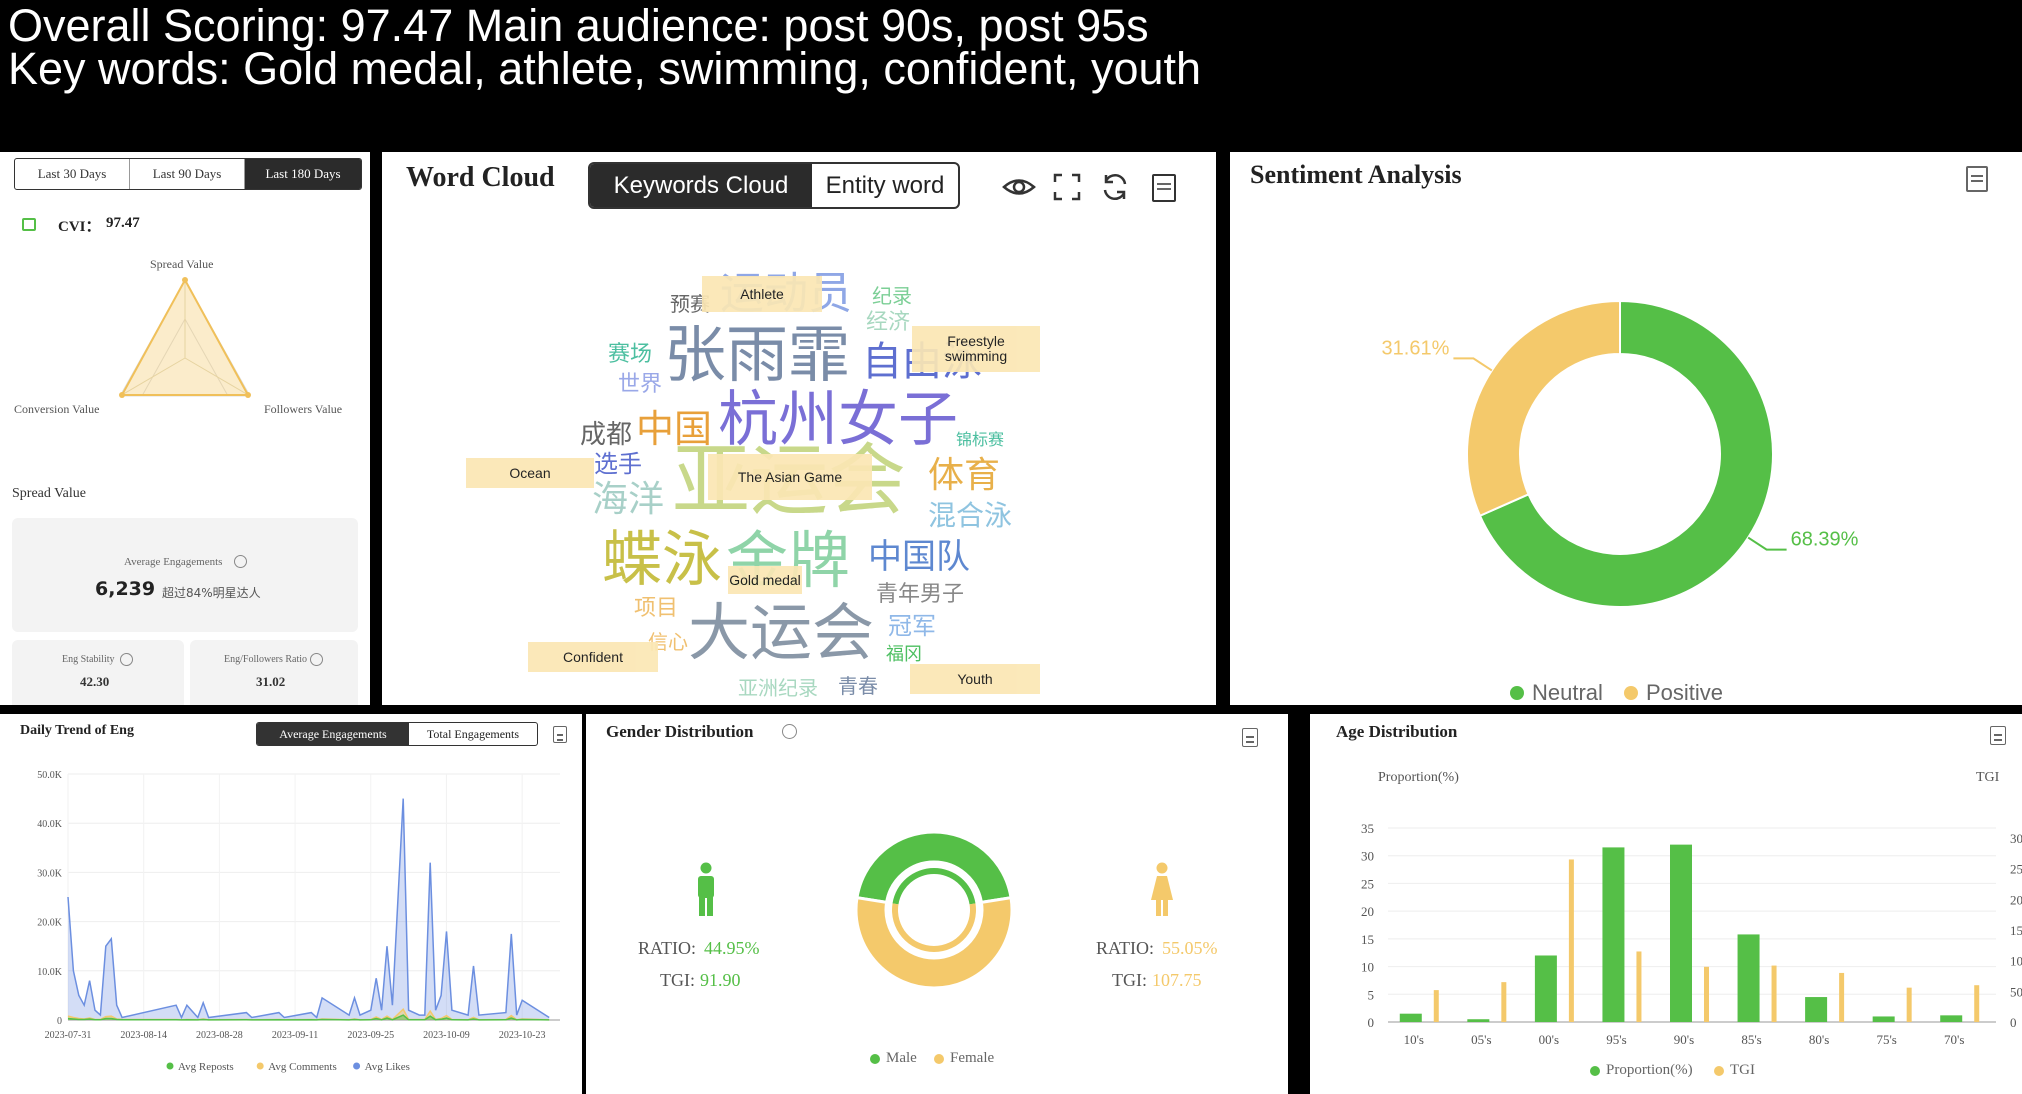 This screenshot has width=2022, height=1094. I want to click on bar-proportion-85's, so click(1748, 978).